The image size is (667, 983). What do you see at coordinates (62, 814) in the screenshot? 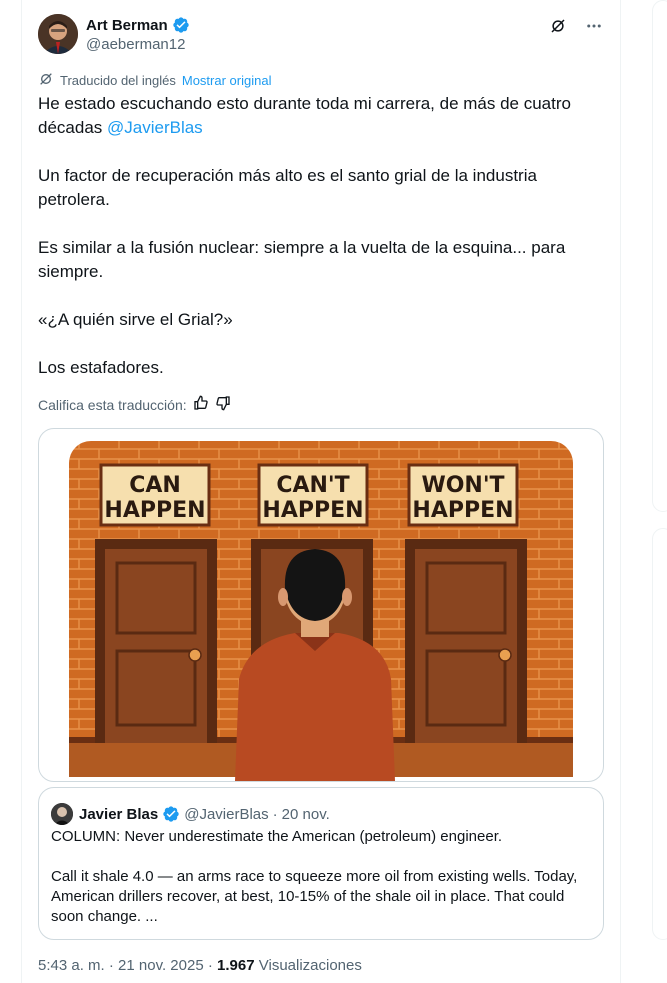
I see `quoted-avatar` at bounding box center [62, 814].